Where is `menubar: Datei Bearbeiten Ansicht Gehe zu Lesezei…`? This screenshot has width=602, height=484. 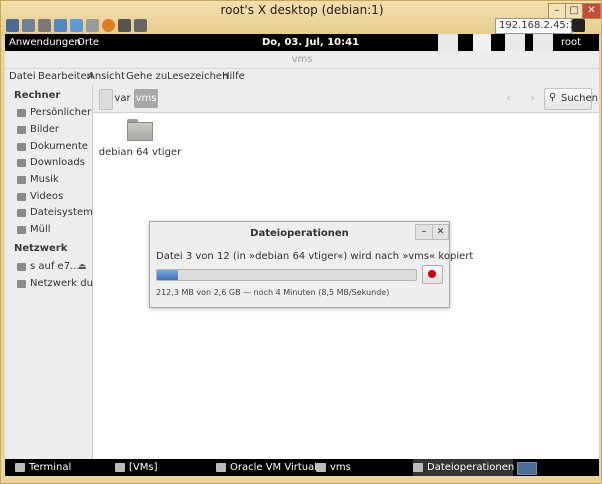 menubar: Datei Bearbeiten Ansicht Gehe zu Lesezei… is located at coordinates (302, 77).